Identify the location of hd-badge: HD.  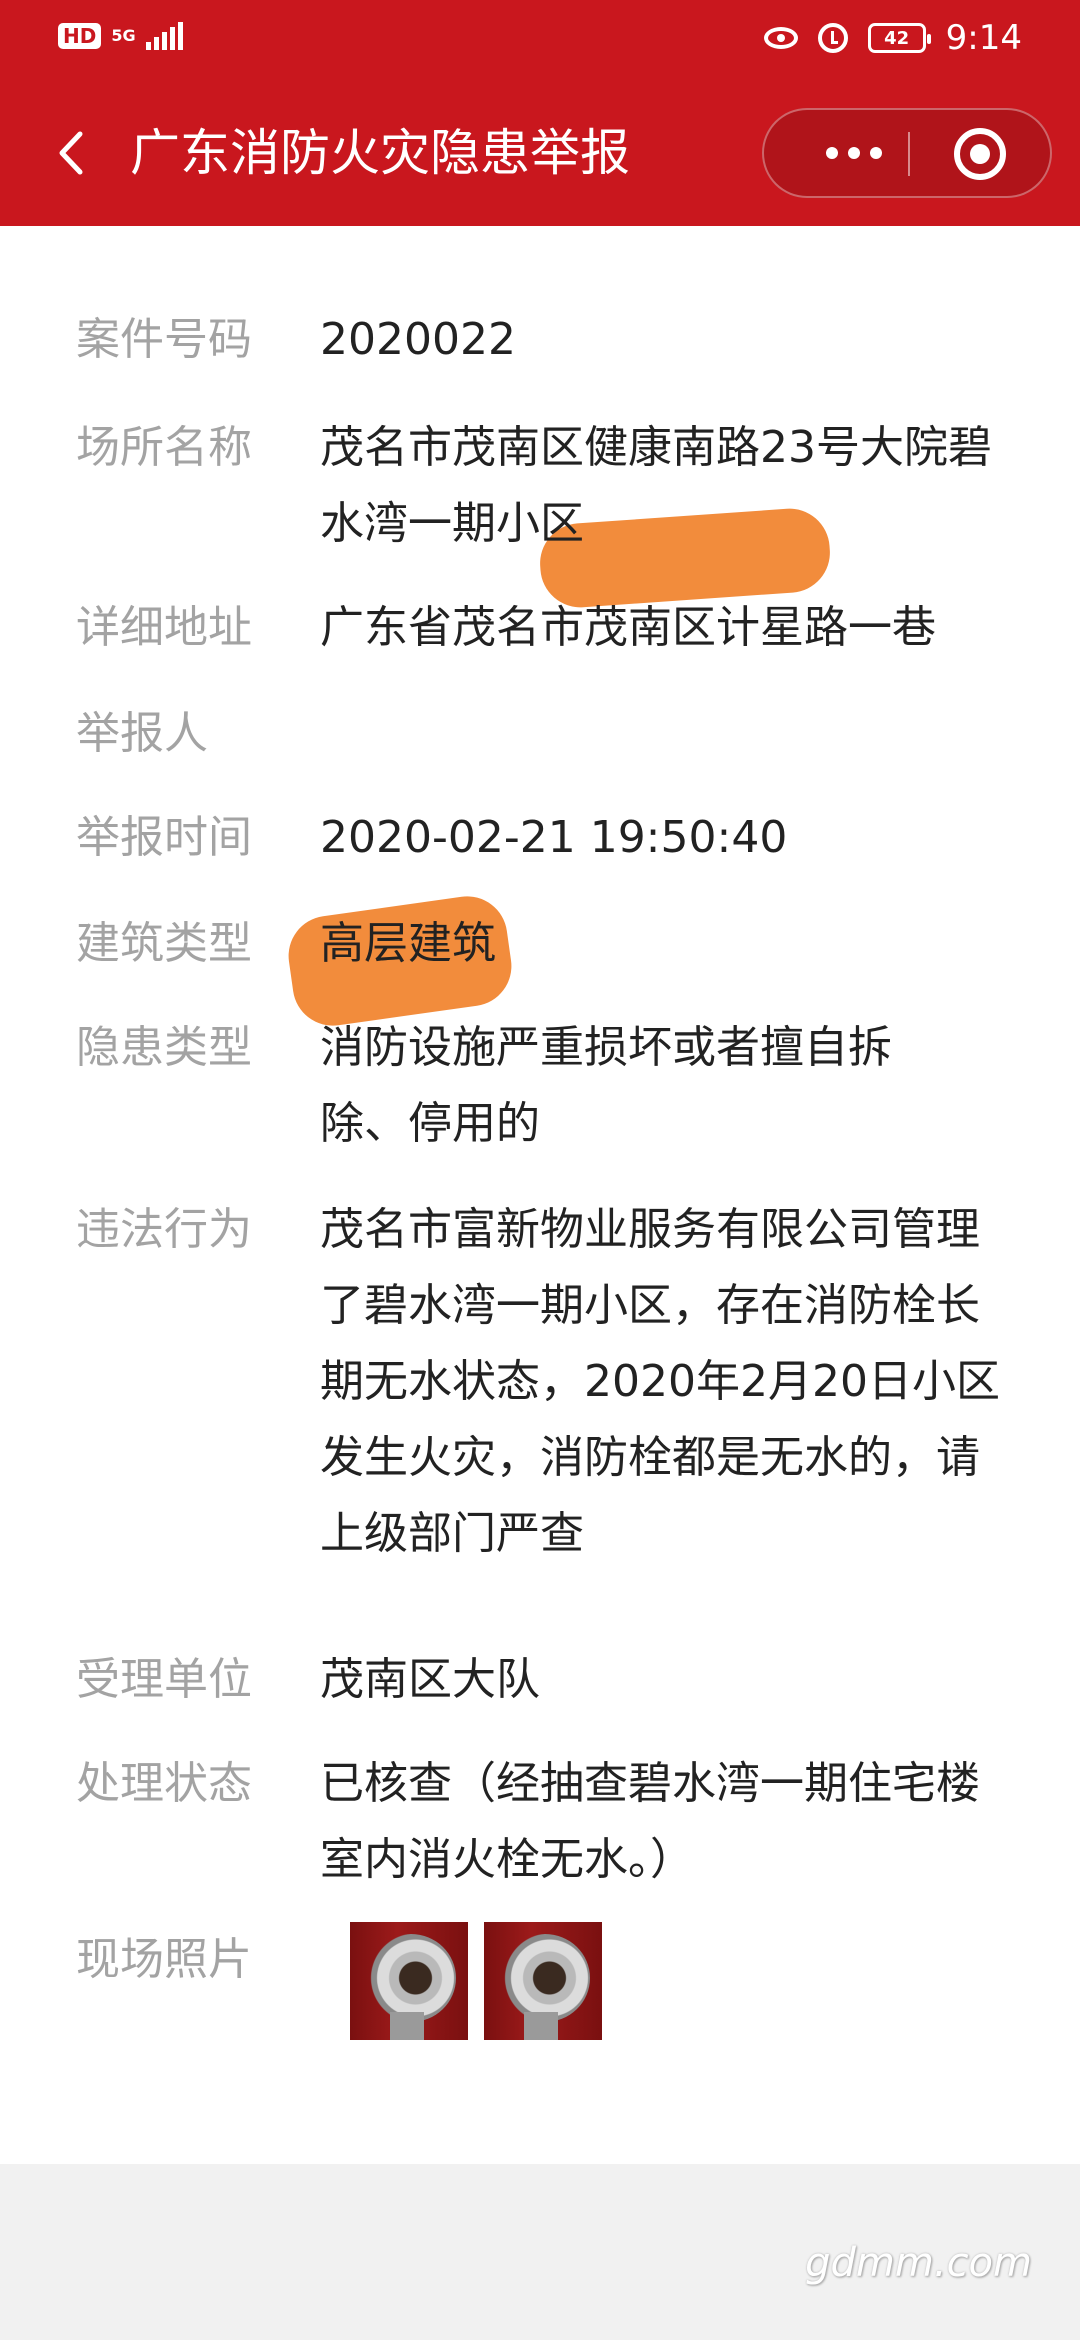
(80, 36).